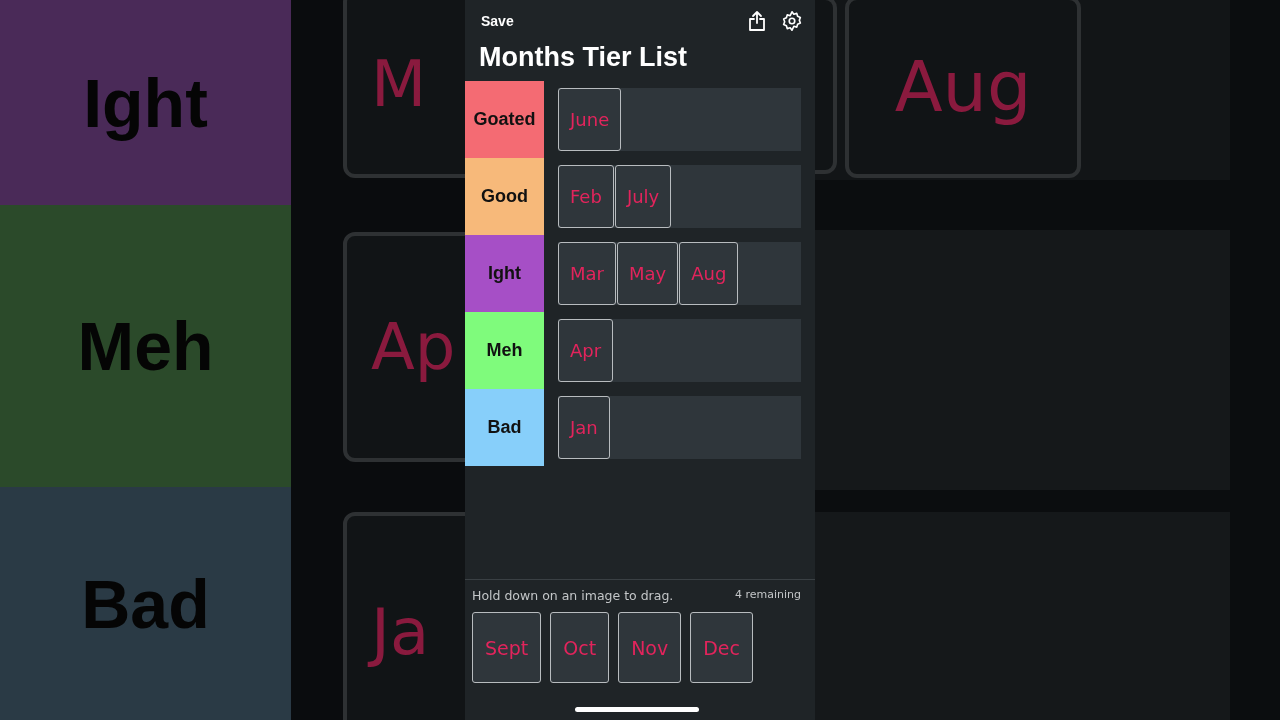 The width and height of the screenshot is (1280, 720). Describe the element at coordinates (580, 647) in the screenshot. I see `month-tile: Oct` at that location.